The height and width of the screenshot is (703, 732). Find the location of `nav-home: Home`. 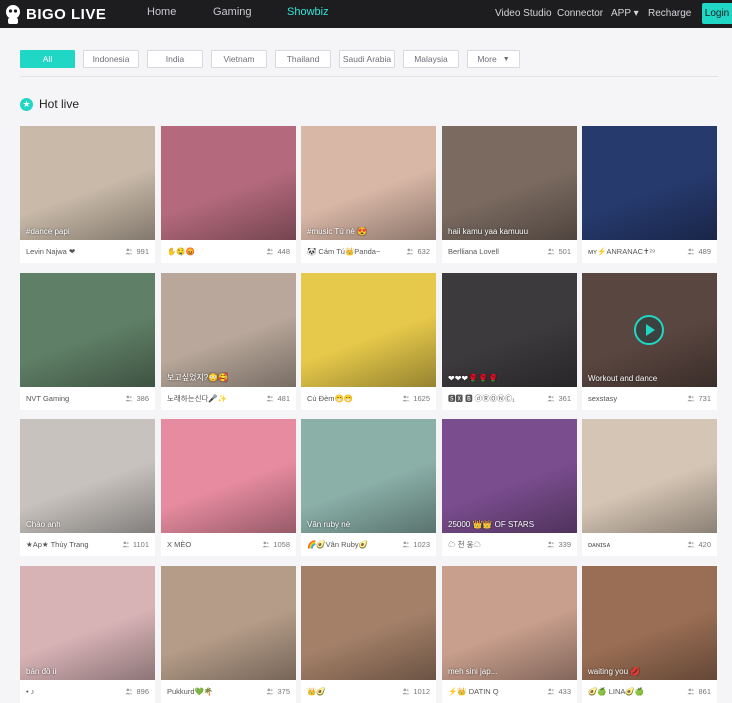

nav-home: Home is located at coordinates (161, 12).